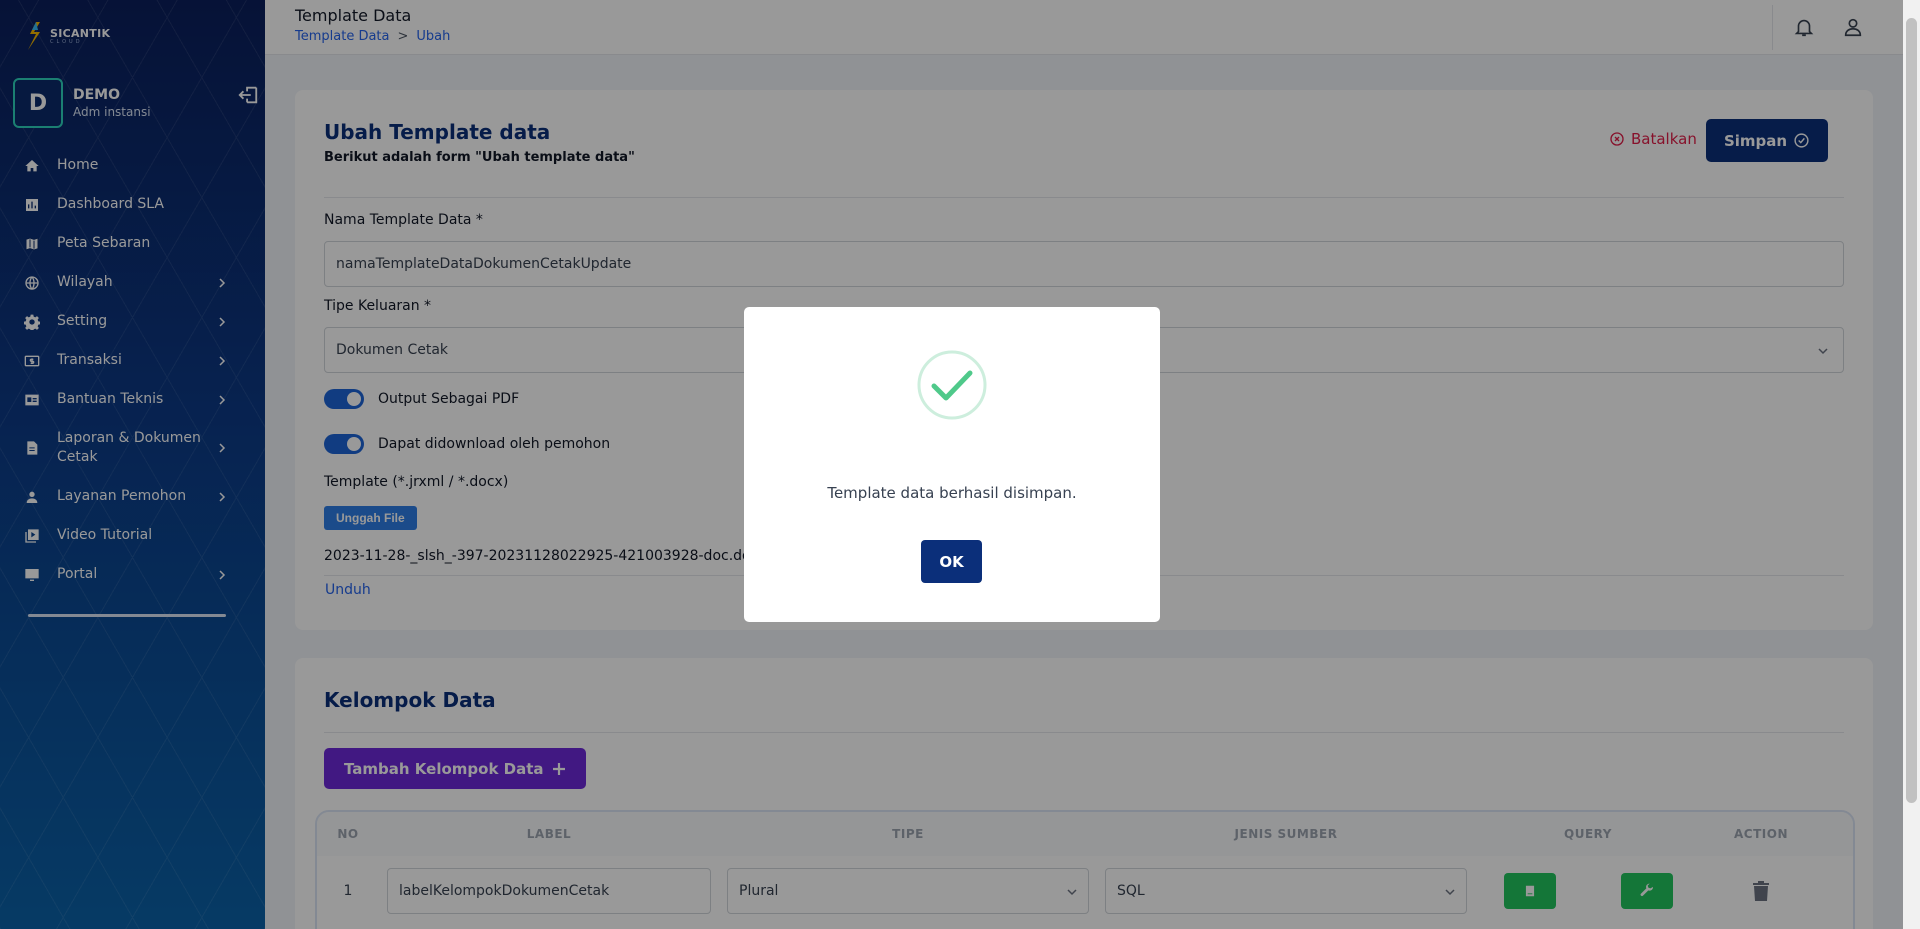 Image resolution: width=1920 pixels, height=929 pixels. I want to click on page-scrollbar, so click(1911, 464).